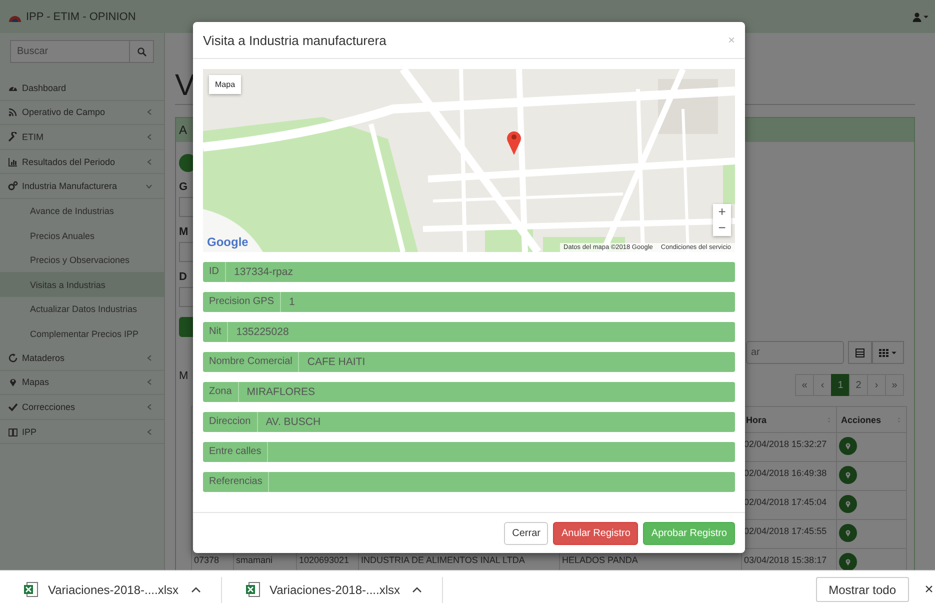  What do you see at coordinates (13, 186) in the screenshot?
I see `gears-icon` at bounding box center [13, 186].